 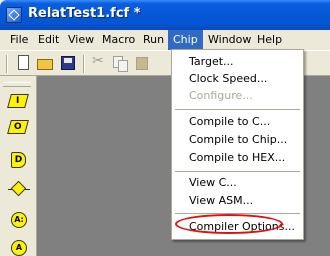 What do you see at coordinates (118, 40) in the screenshot?
I see `menu-macro: Macro` at bounding box center [118, 40].